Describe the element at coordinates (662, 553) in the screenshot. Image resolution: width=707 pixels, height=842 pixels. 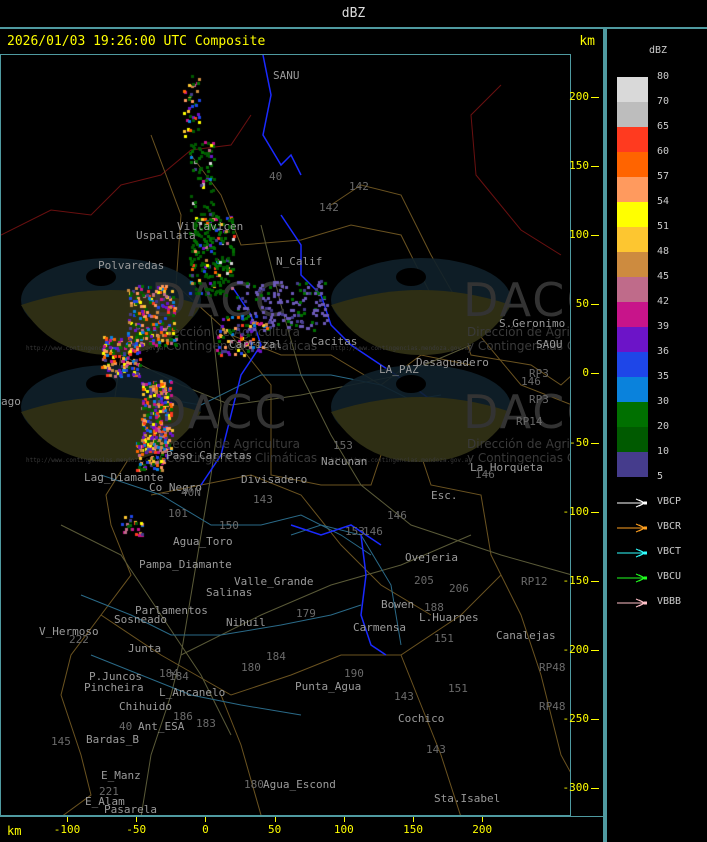
I see `legend-radar-vbct: VBCT` at that location.